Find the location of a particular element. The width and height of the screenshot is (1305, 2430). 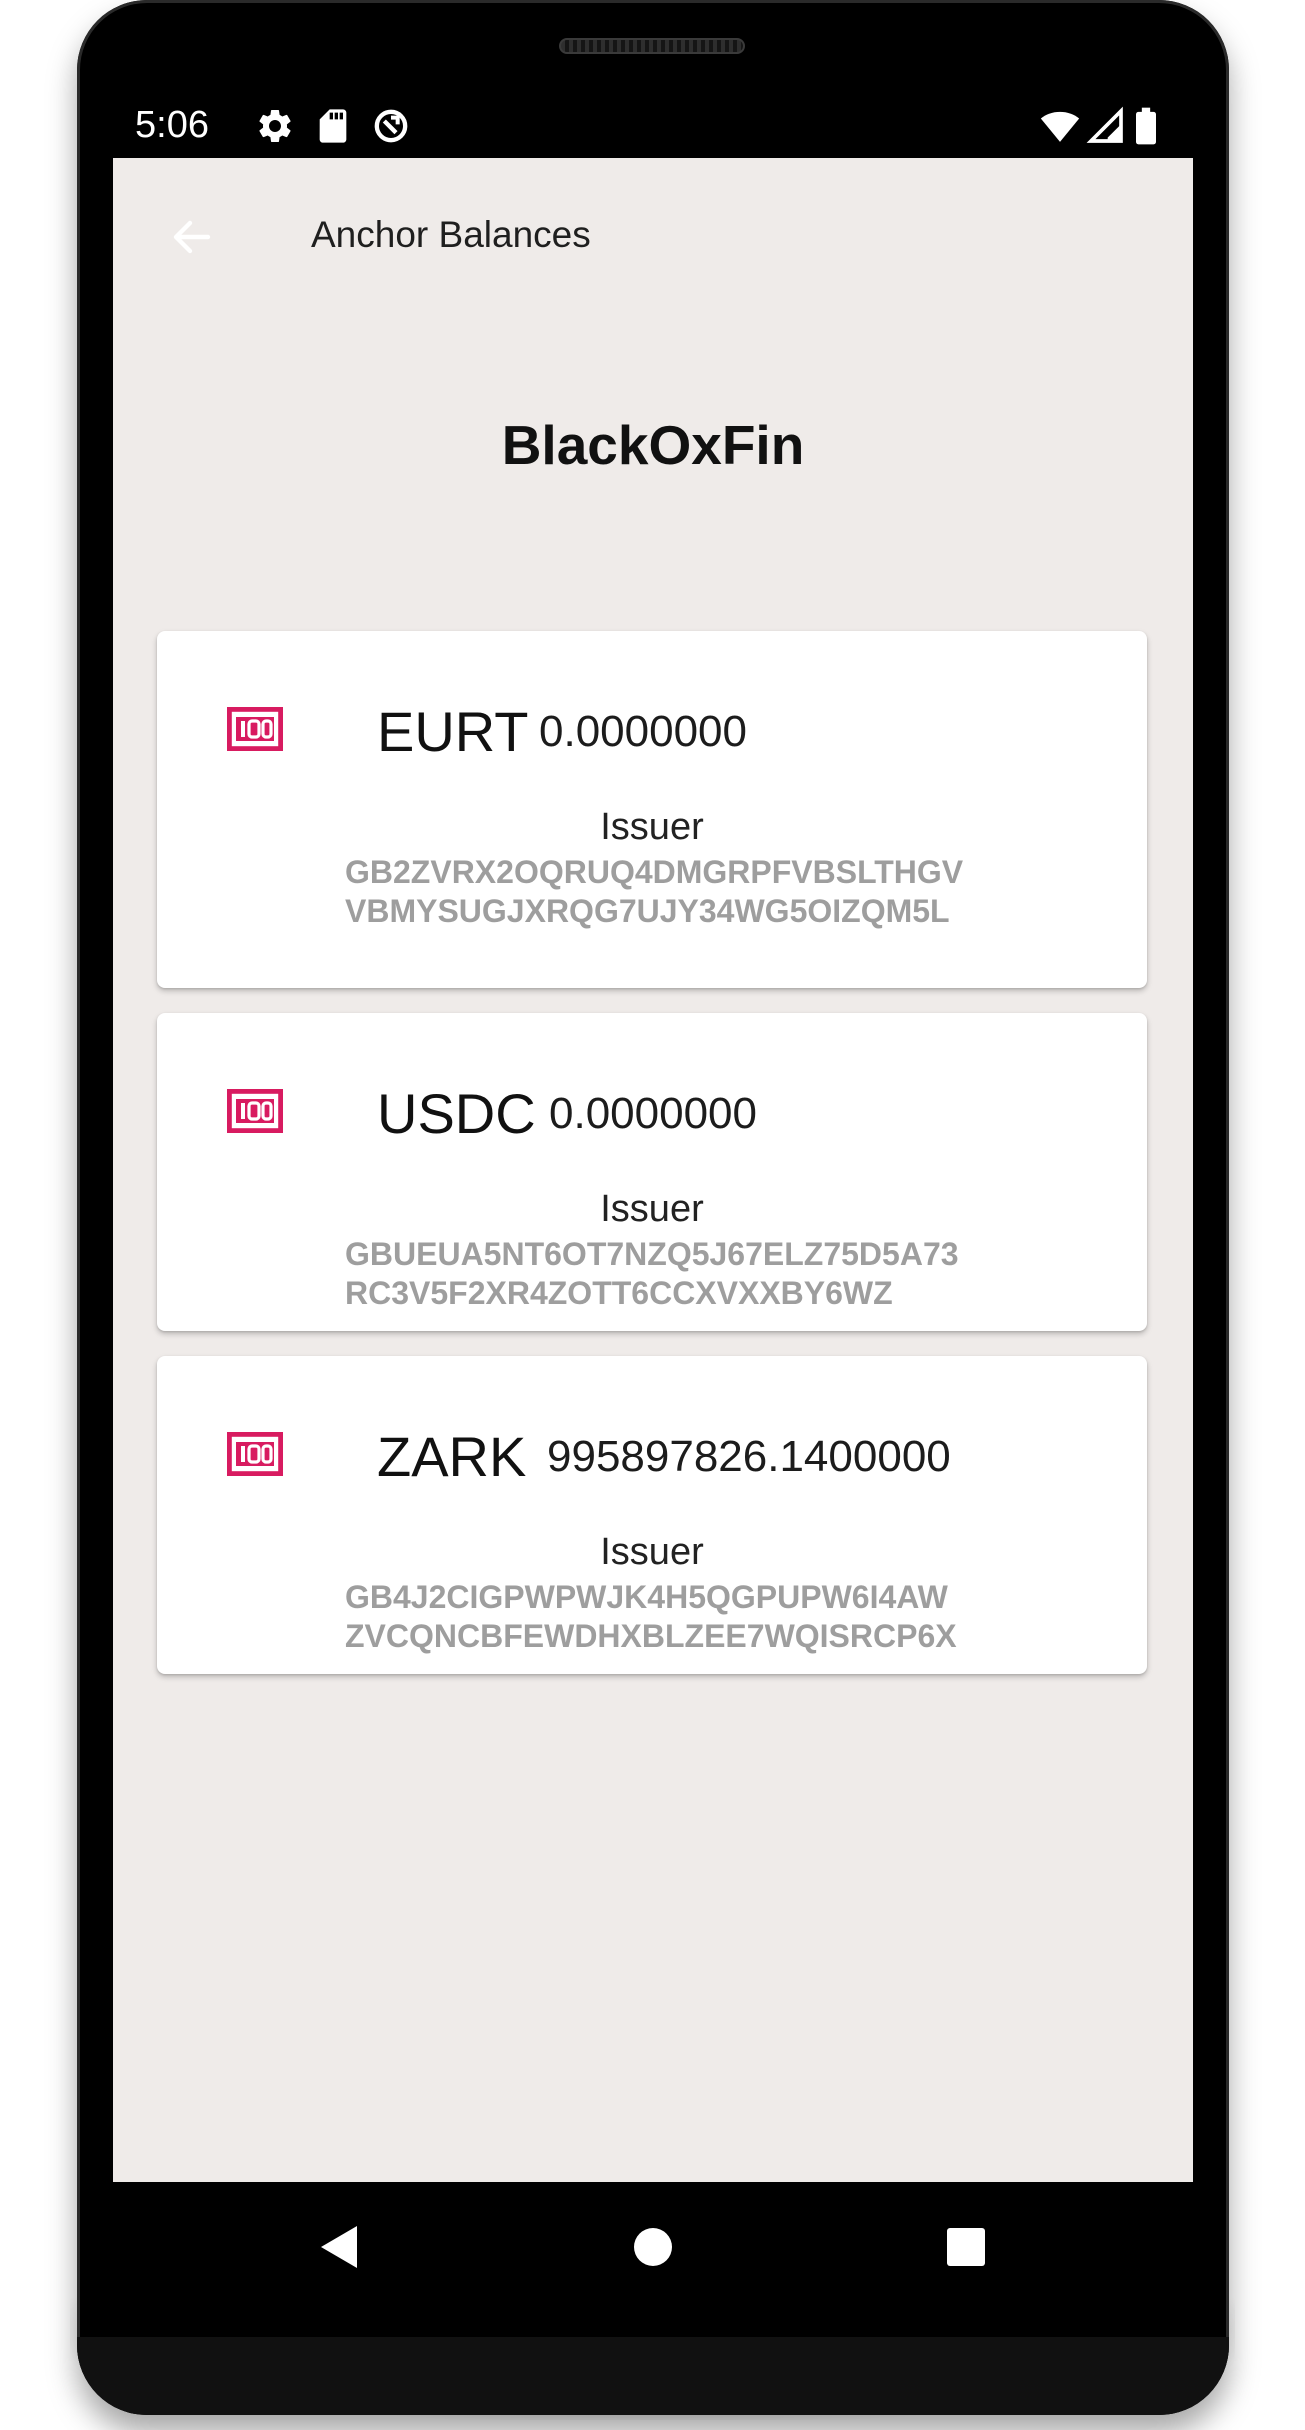

system-navigation-bar is located at coordinates (653, 2247).